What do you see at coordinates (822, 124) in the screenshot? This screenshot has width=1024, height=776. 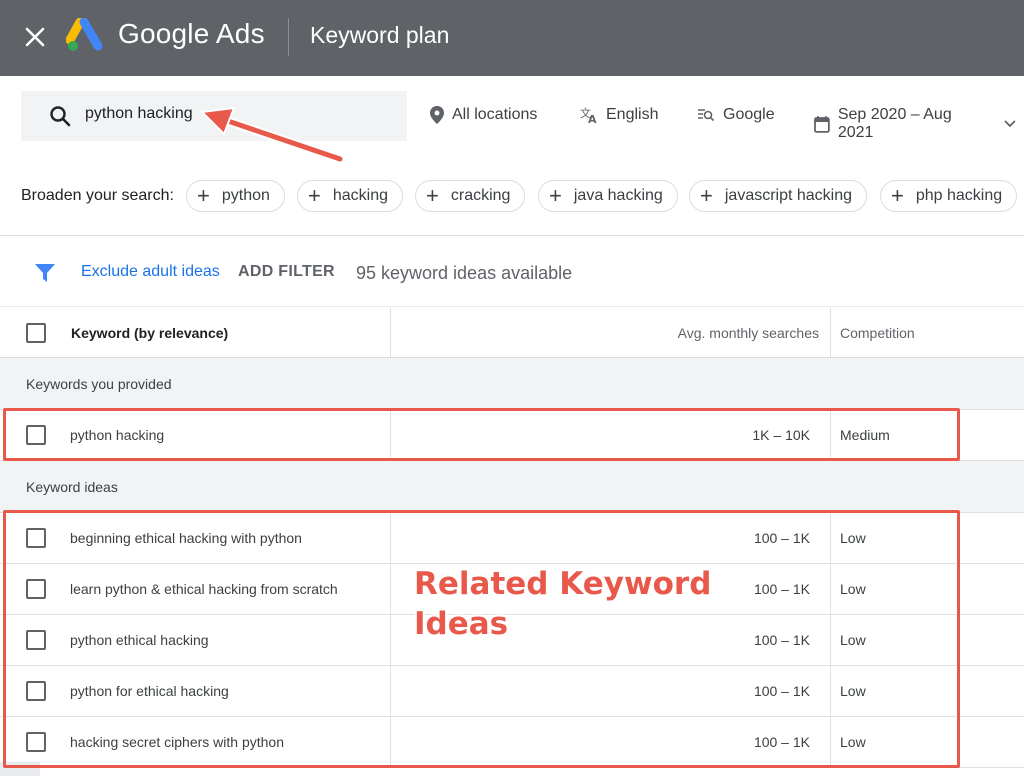 I see `calendar-icon` at bounding box center [822, 124].